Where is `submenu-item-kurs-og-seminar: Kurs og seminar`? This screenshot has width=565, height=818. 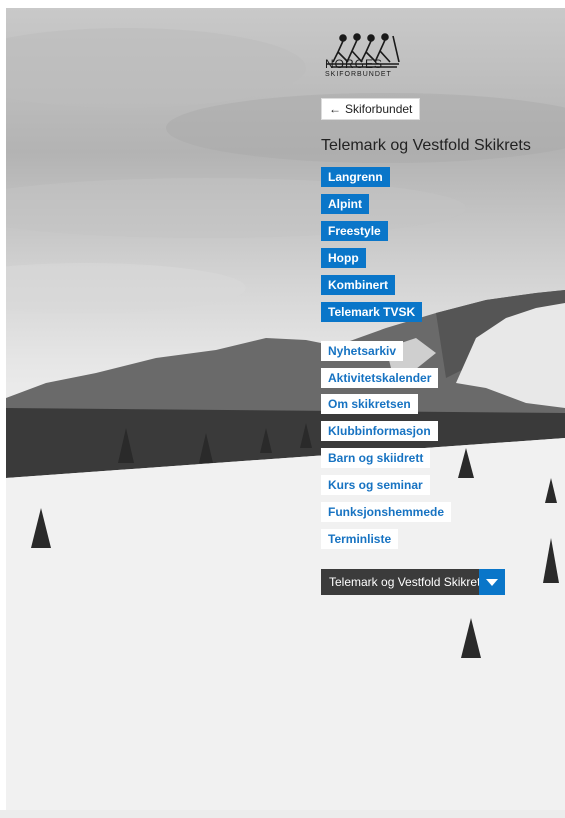
submenu-item-kurs-og-seminar: Kurs og seminar is located at coordinates (375, 485).